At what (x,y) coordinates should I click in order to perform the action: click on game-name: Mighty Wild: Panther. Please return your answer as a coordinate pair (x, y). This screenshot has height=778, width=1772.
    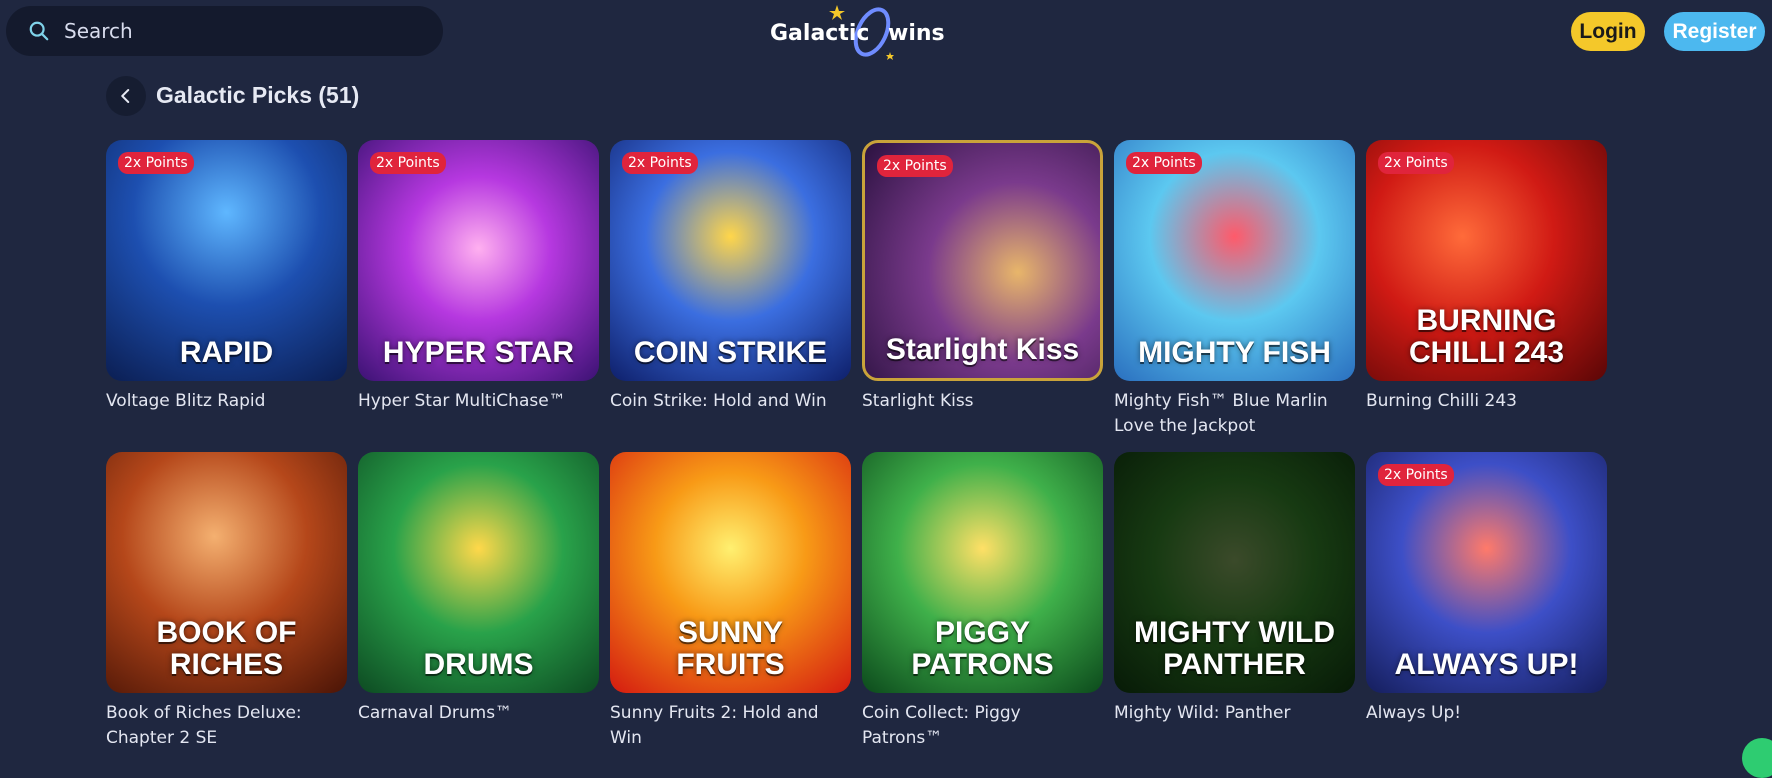
    Looking at the image, I should click on (1234, 713).